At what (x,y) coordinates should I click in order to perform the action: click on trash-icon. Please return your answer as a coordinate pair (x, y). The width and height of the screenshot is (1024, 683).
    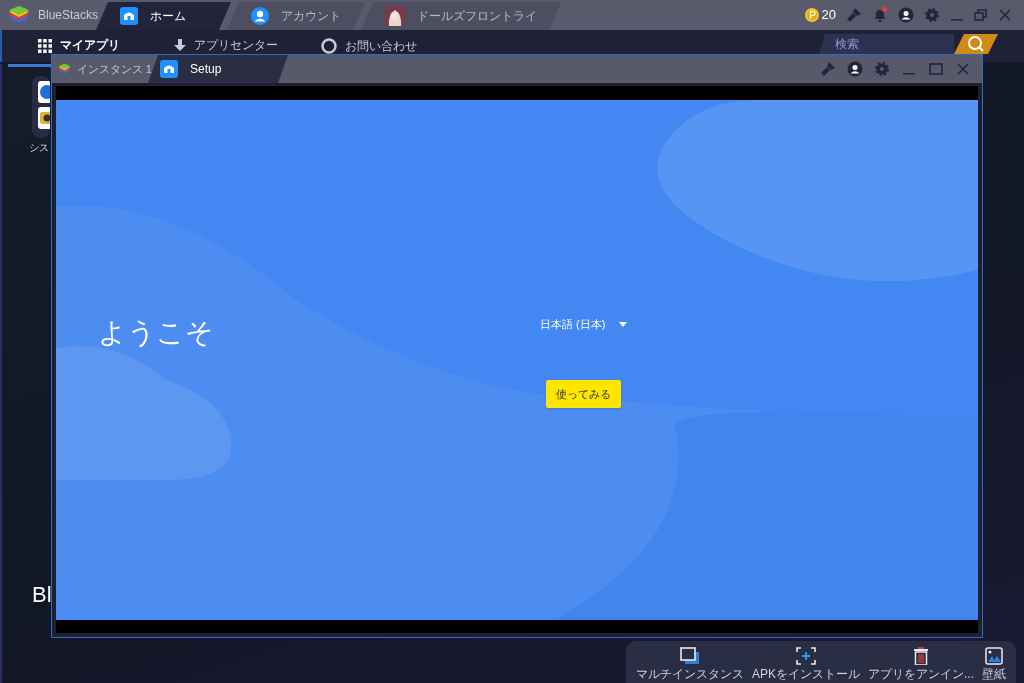
    Looking at the image, I should click on (921, 656).